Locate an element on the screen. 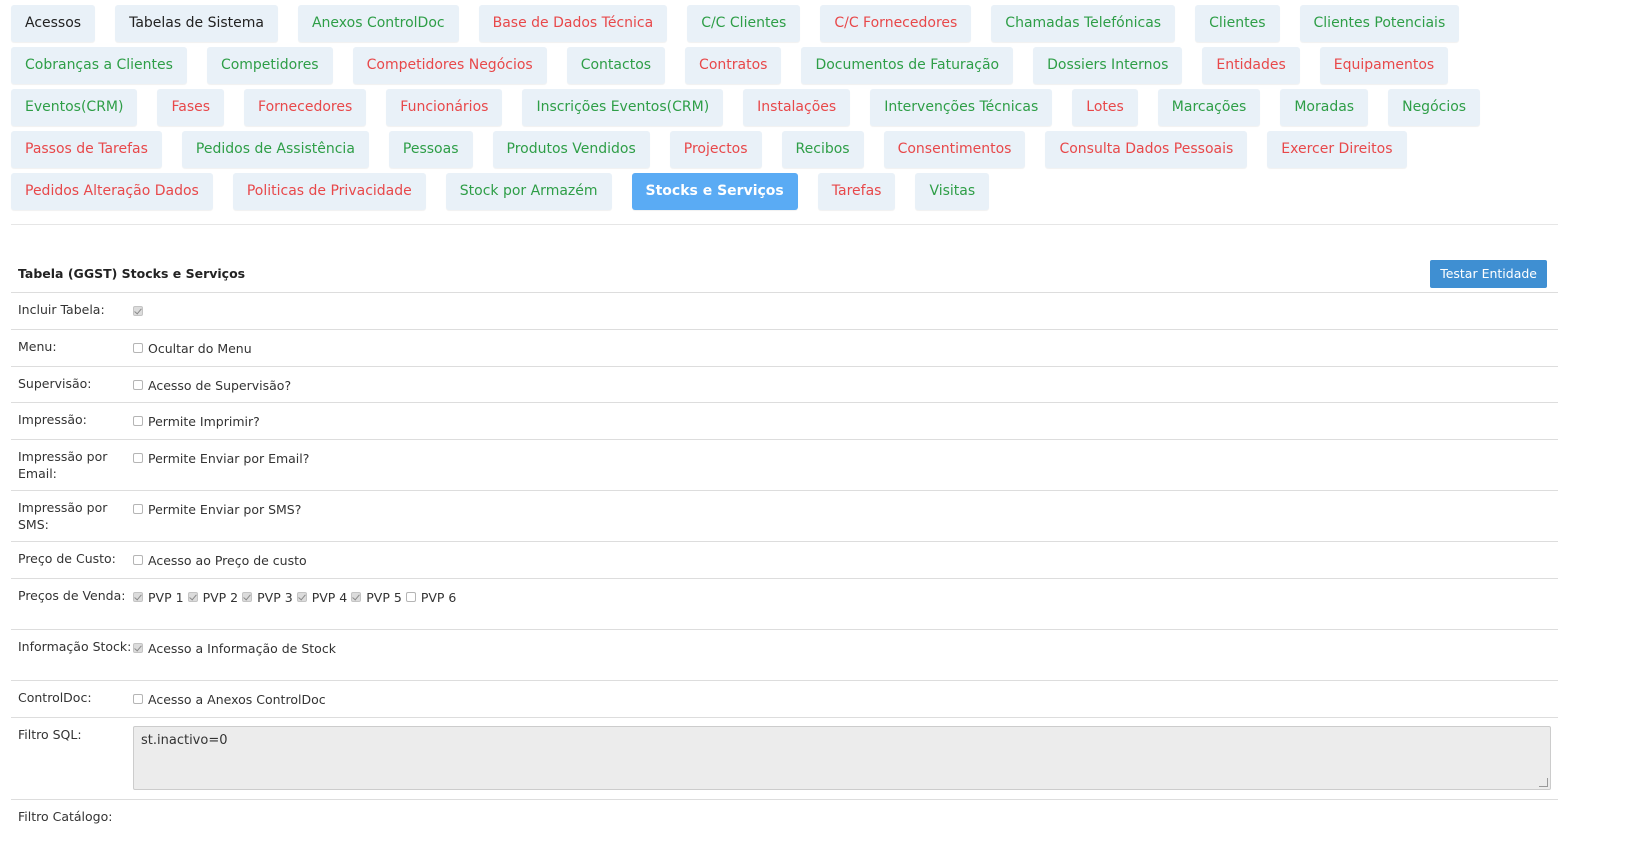 This screenshot has height=859, width=1633. controldoc-text: Acesso a Anexos ControlDoc is located at coordinates (237, 699).